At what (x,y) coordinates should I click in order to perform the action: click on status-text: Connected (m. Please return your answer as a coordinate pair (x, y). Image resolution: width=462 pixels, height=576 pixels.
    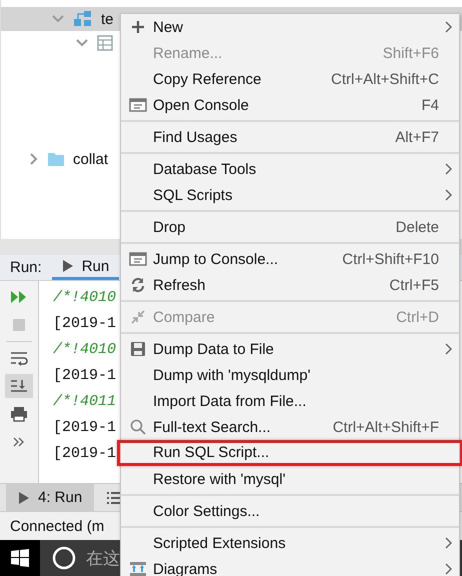
    Looking at the image, I should click on (57, 526).